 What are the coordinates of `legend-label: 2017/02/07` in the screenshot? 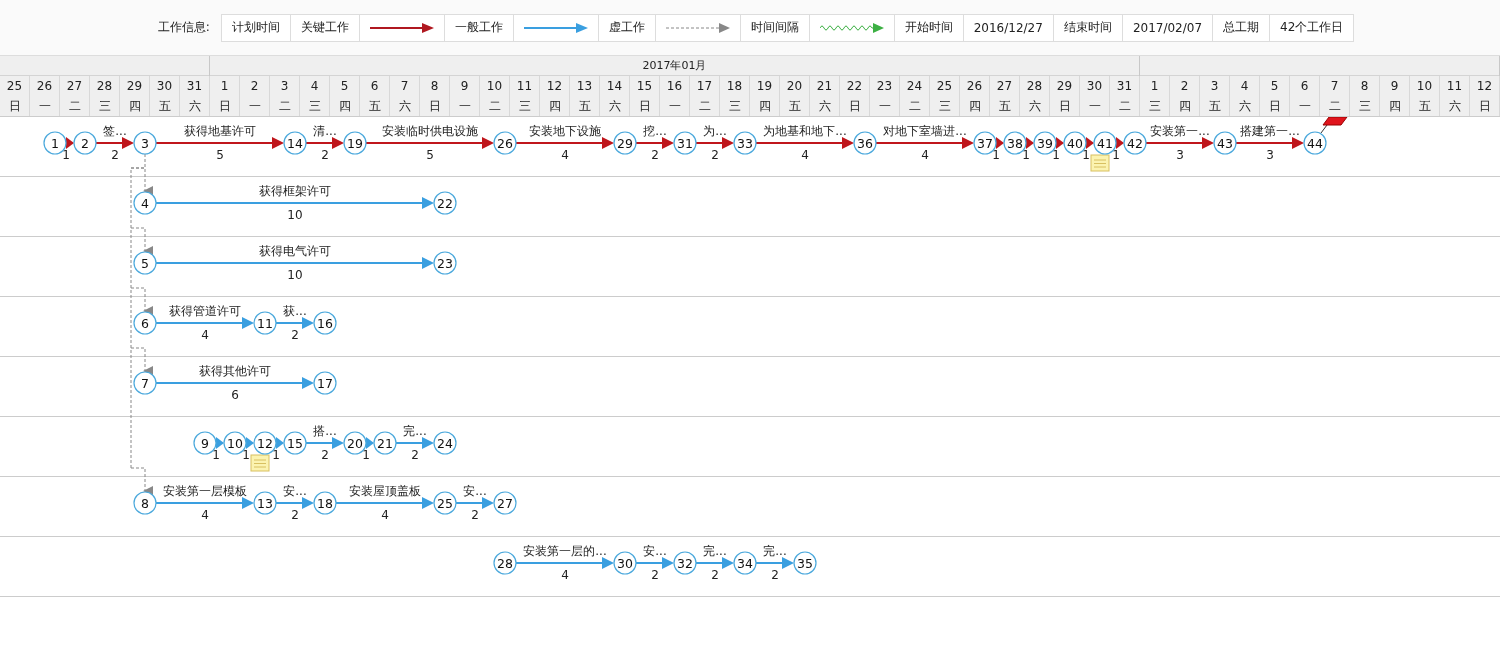 It's located at (1167, 27).